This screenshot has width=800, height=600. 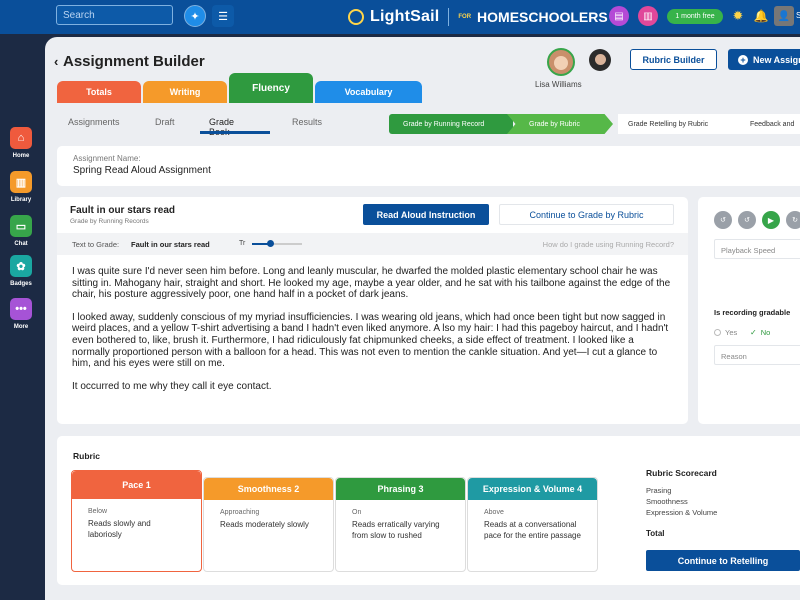 What do you see at coordinates (667, 501) in the screenshot?
I see `scorecard-item: Smoothness` at bounding box center [667, 501].